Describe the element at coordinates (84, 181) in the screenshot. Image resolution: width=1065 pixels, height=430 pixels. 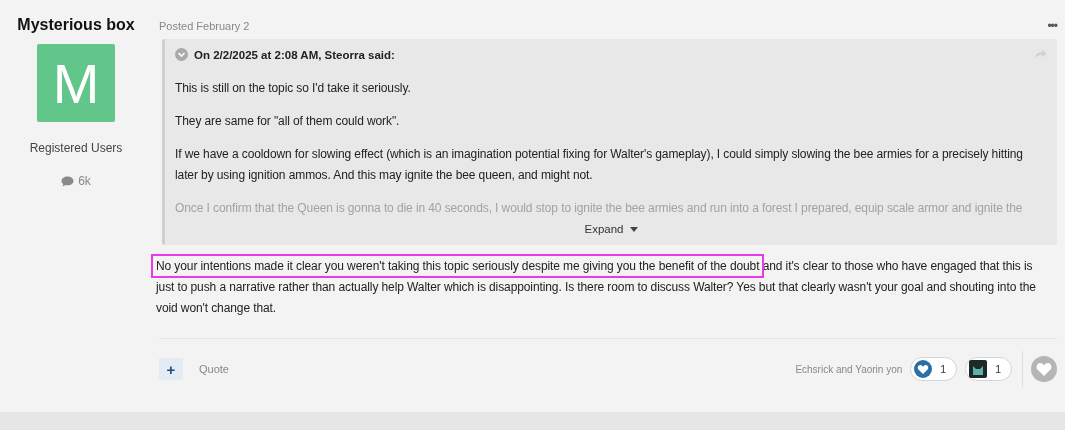
I see `post-count: 6k` at that location.